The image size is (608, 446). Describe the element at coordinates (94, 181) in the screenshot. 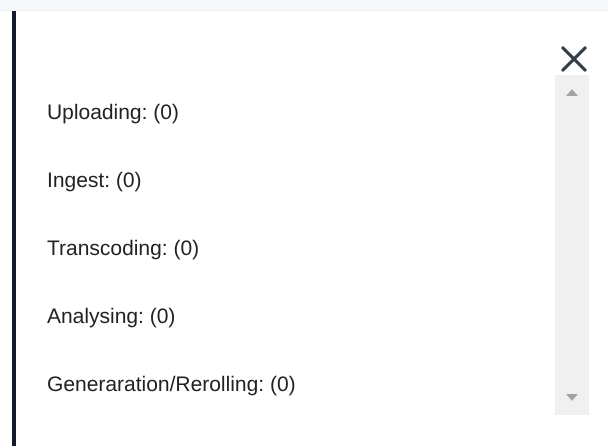

I see `status-label: Ingest: (0)` at that location.